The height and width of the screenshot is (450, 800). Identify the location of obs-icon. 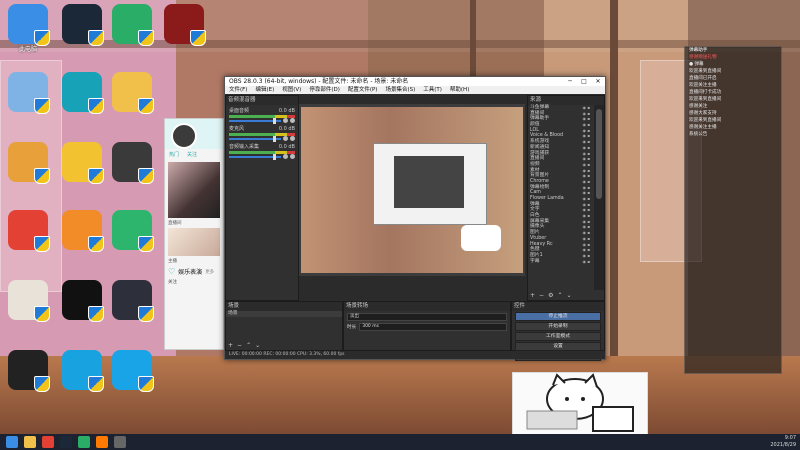
(120, 442).